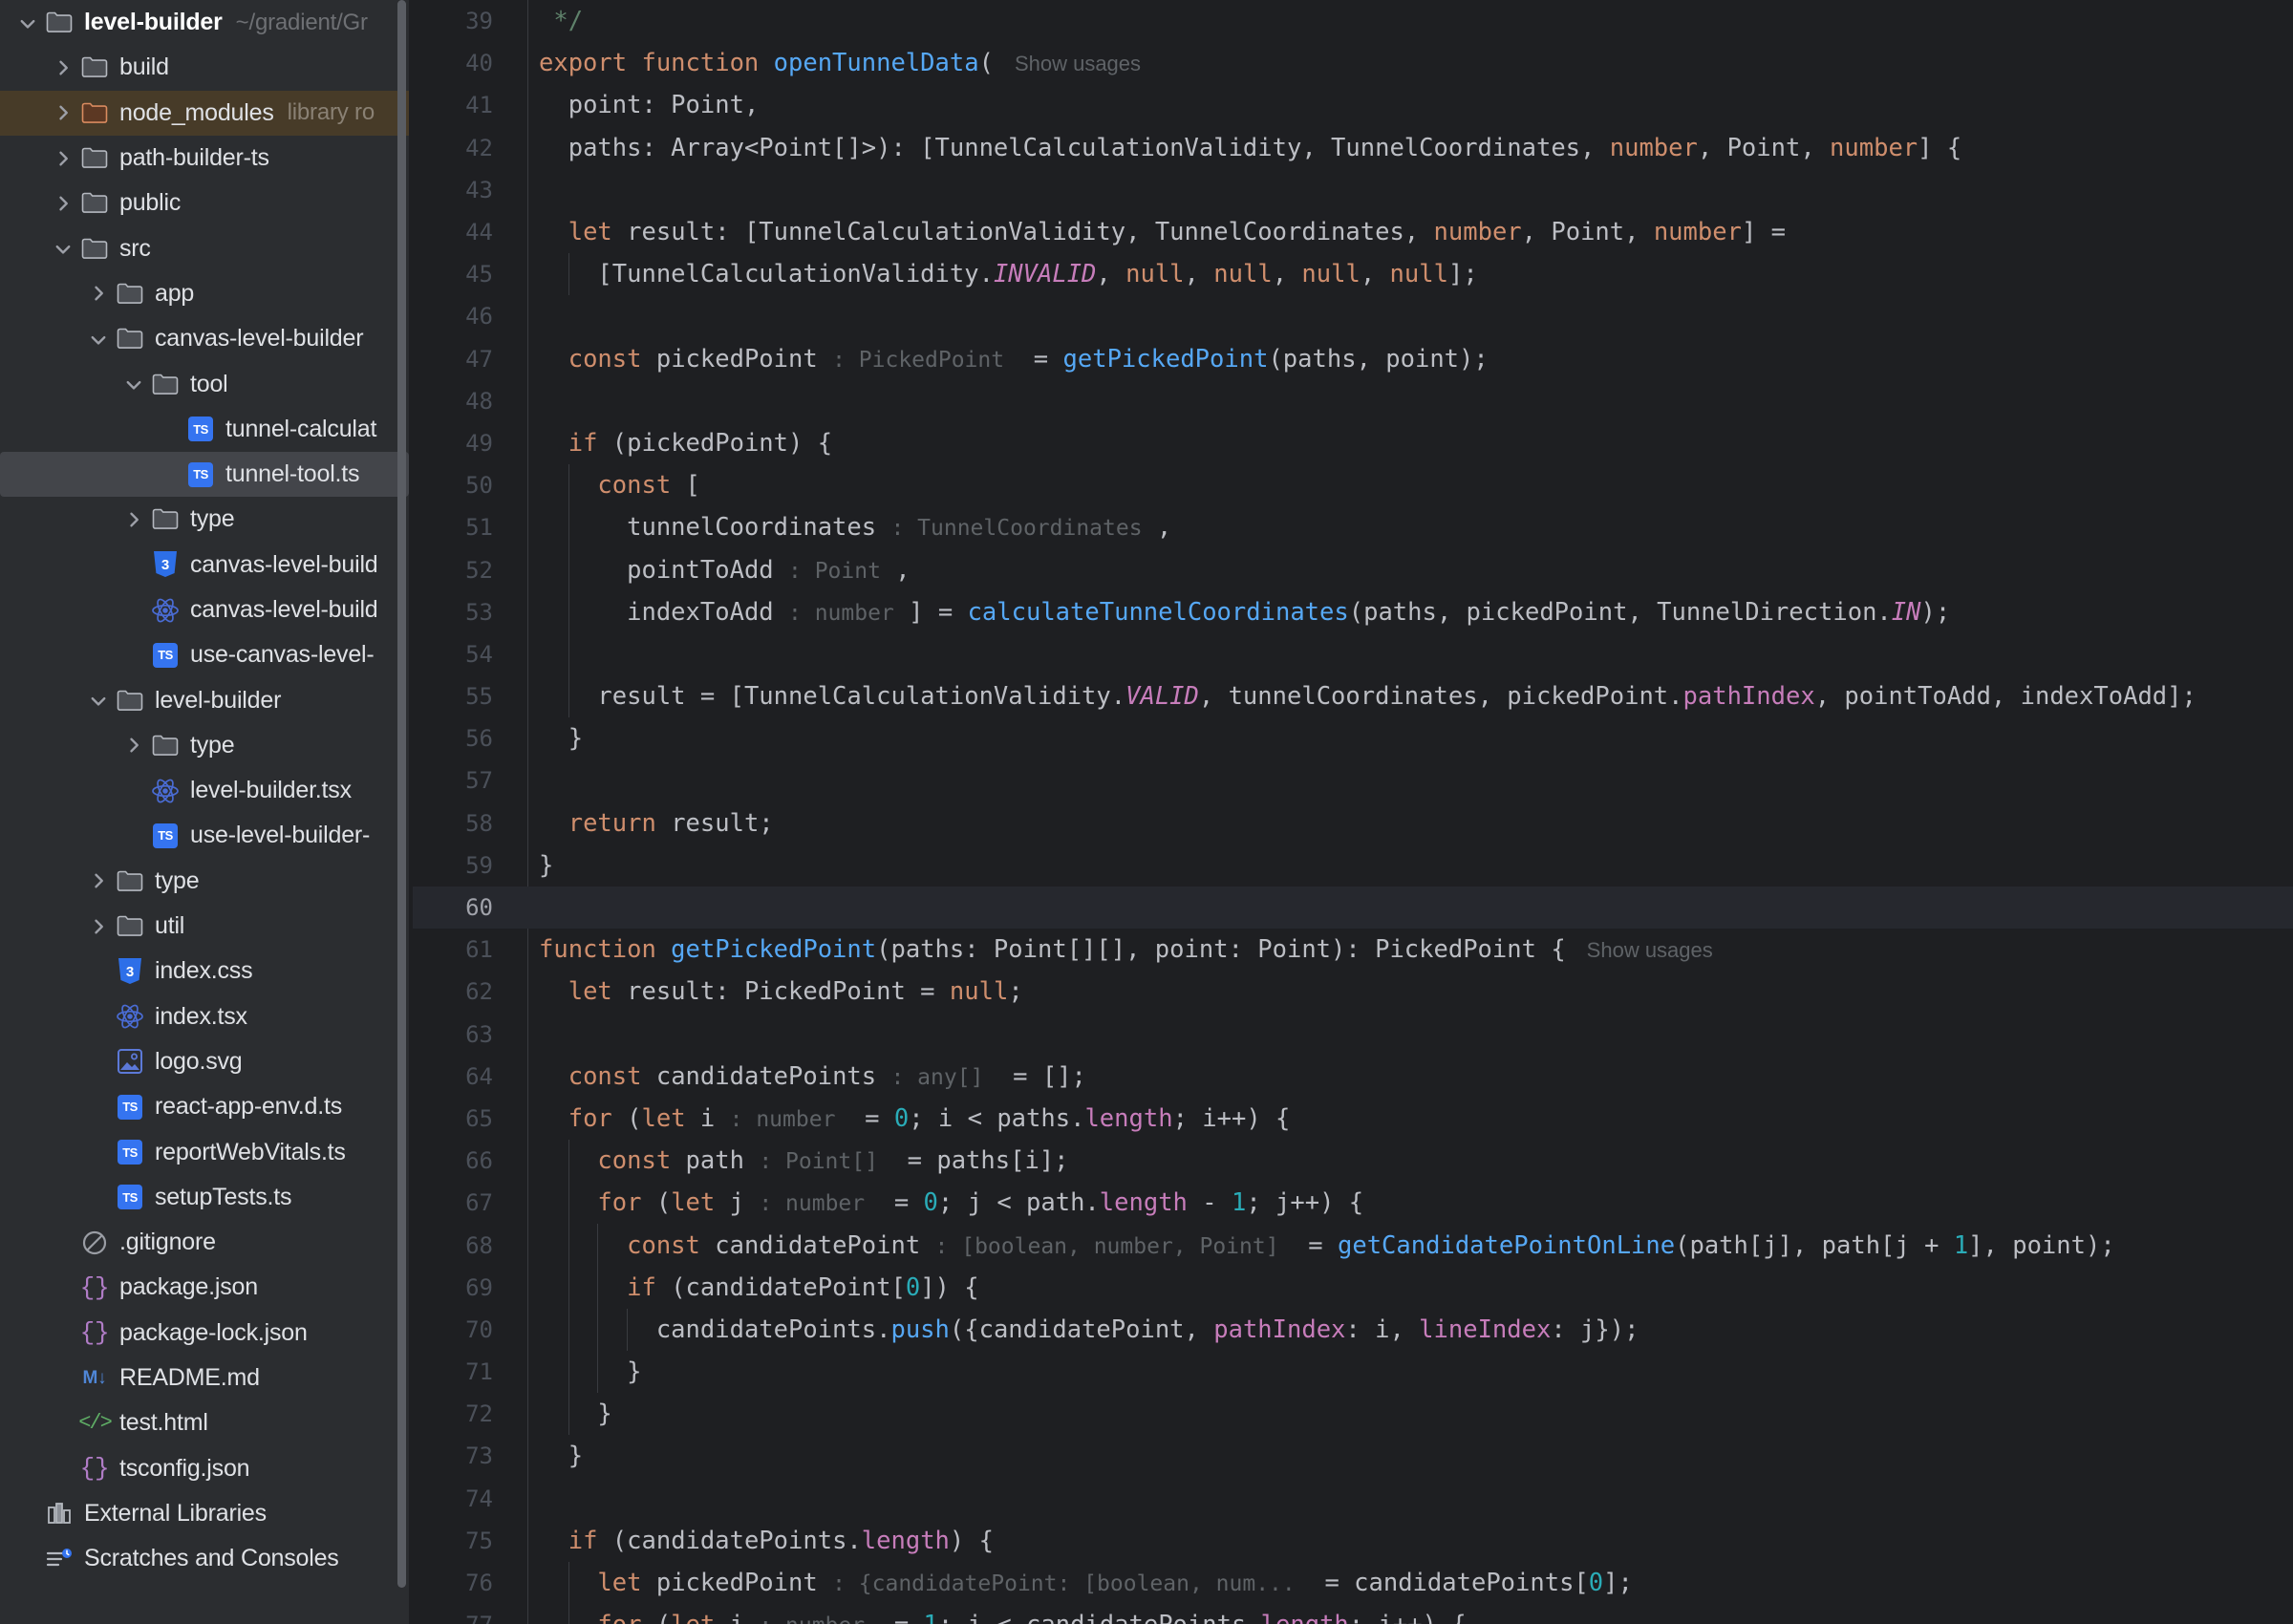 Image resolution: width=2293 pixels, height=1624 pixels. What do you see at coordinates (460, 1618) in the screenshot?
I see `line-number: 77` at bounding box center [460, 1618].